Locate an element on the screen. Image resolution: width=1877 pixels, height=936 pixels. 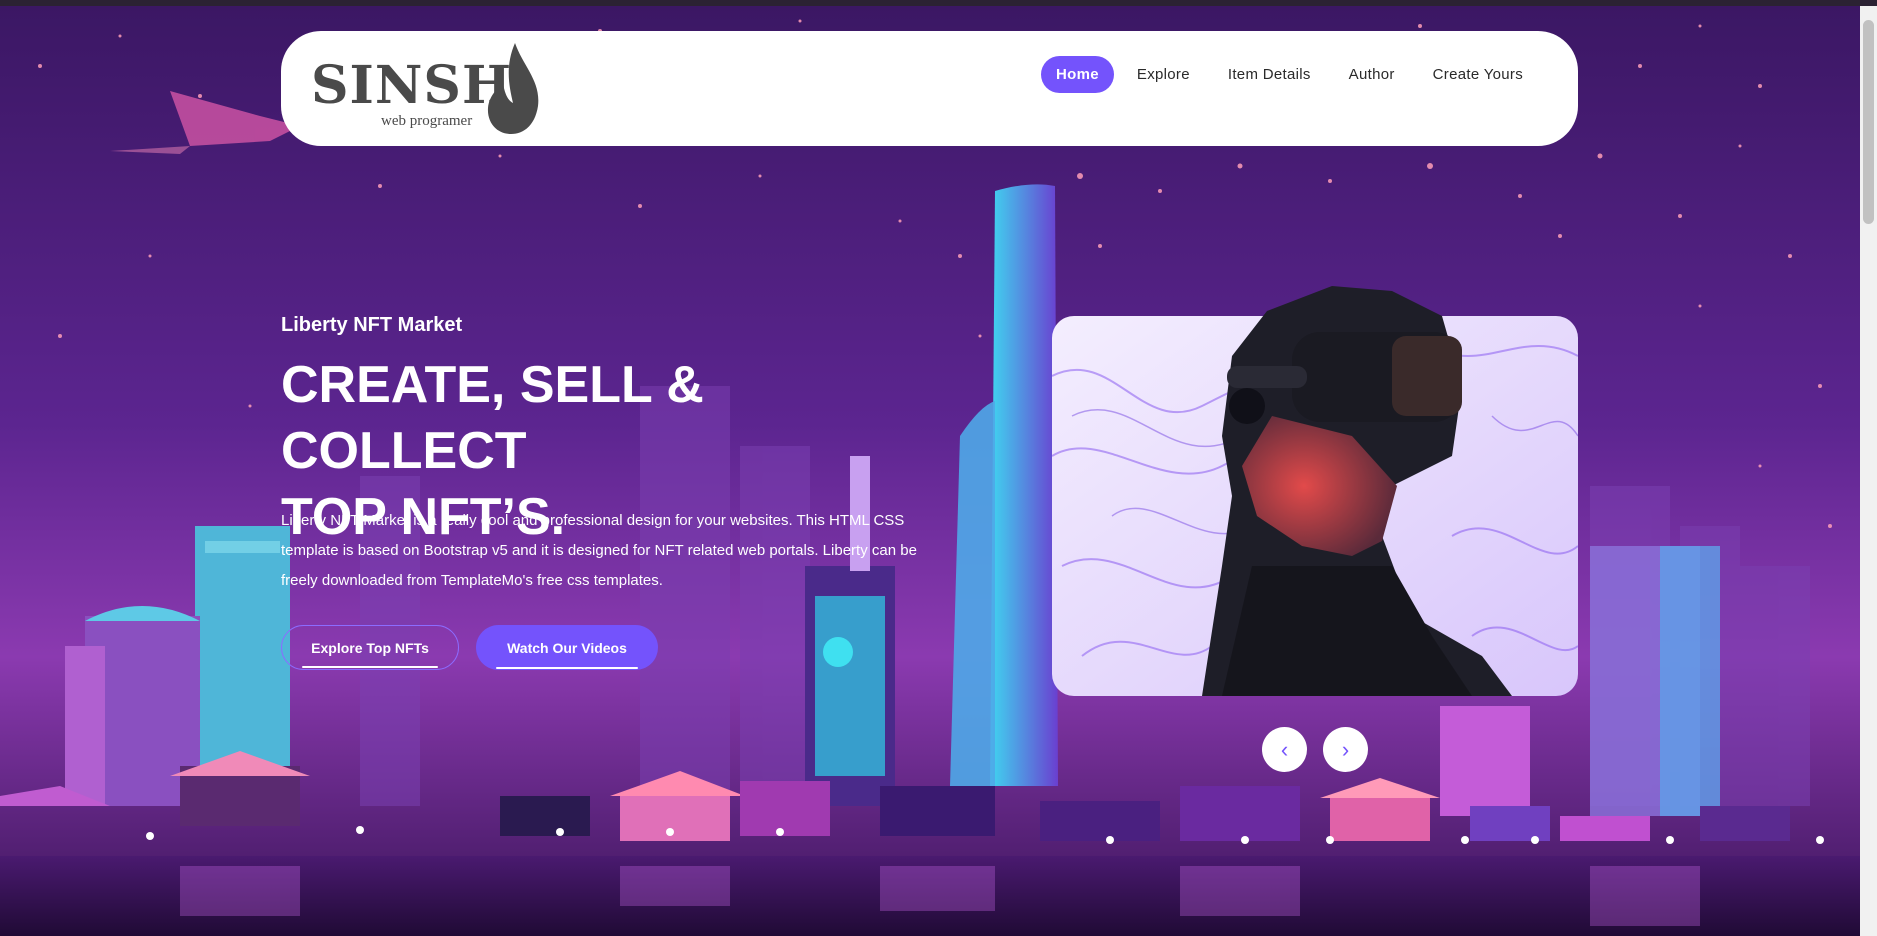
nav-home: Home is located at coordinates (1077, 74).